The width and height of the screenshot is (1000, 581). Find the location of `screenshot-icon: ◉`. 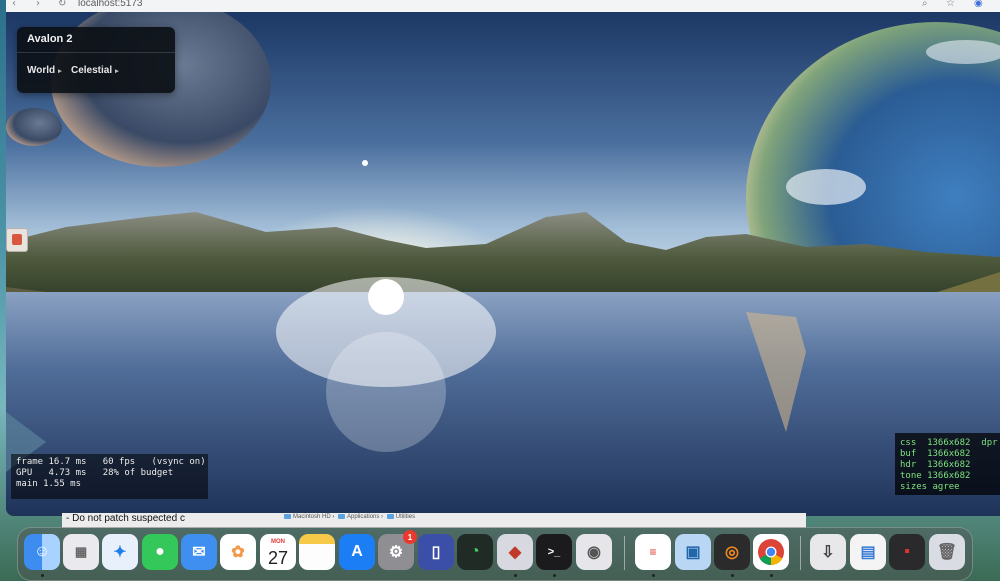

screenshot-icon: ◉ is located at coordinates (594, 552).